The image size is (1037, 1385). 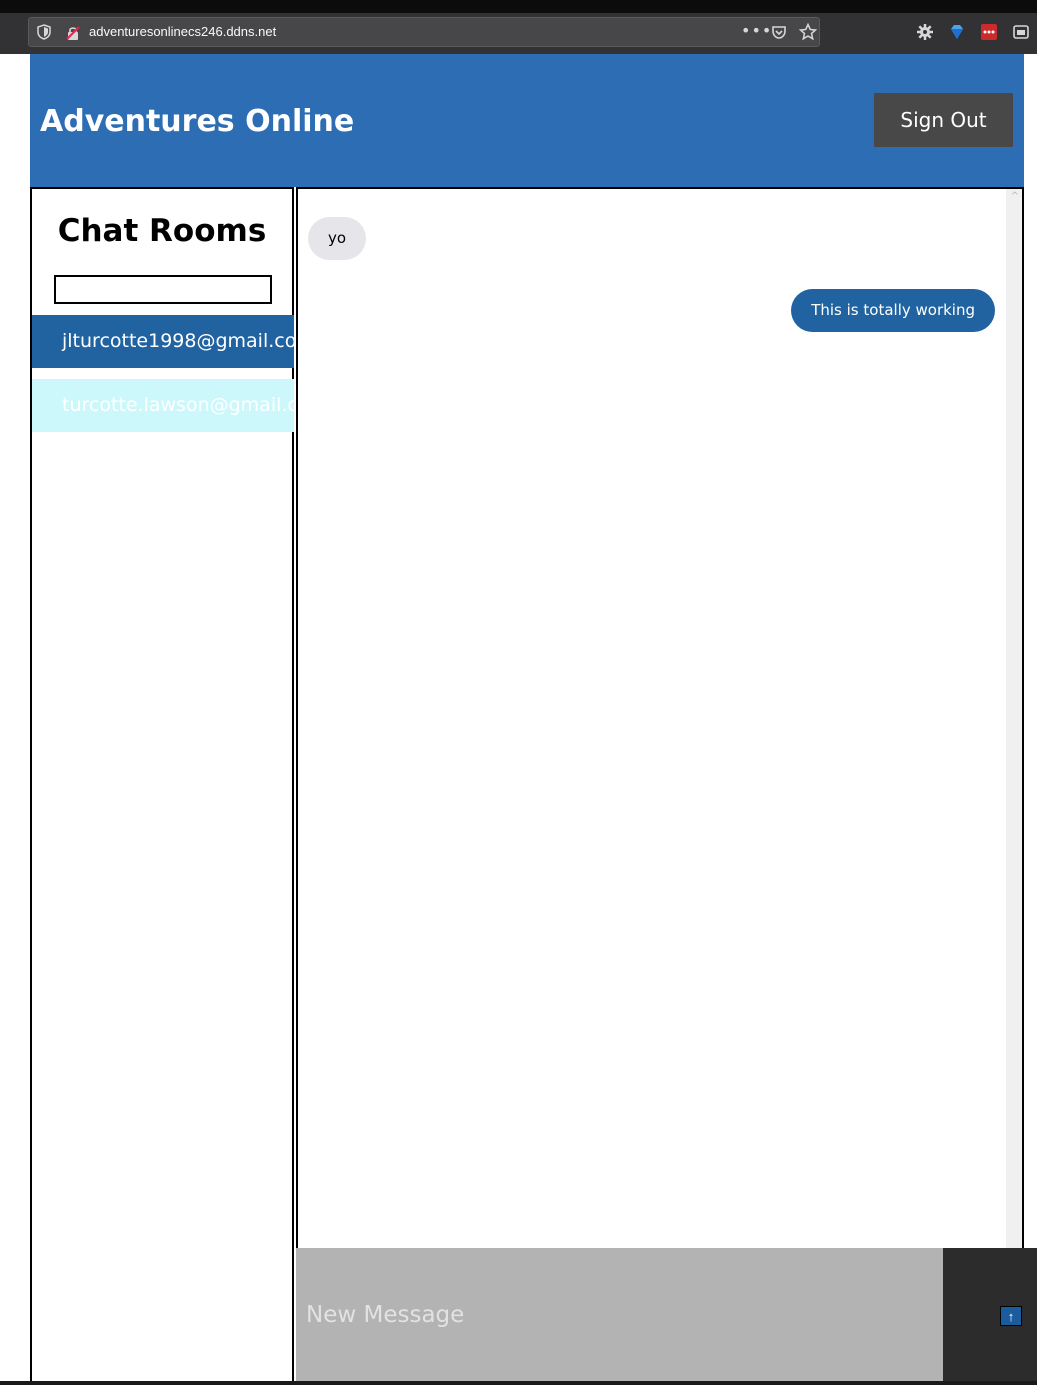 I want to click on sign-out-button: Sign Out, so click(x=943, y=120).